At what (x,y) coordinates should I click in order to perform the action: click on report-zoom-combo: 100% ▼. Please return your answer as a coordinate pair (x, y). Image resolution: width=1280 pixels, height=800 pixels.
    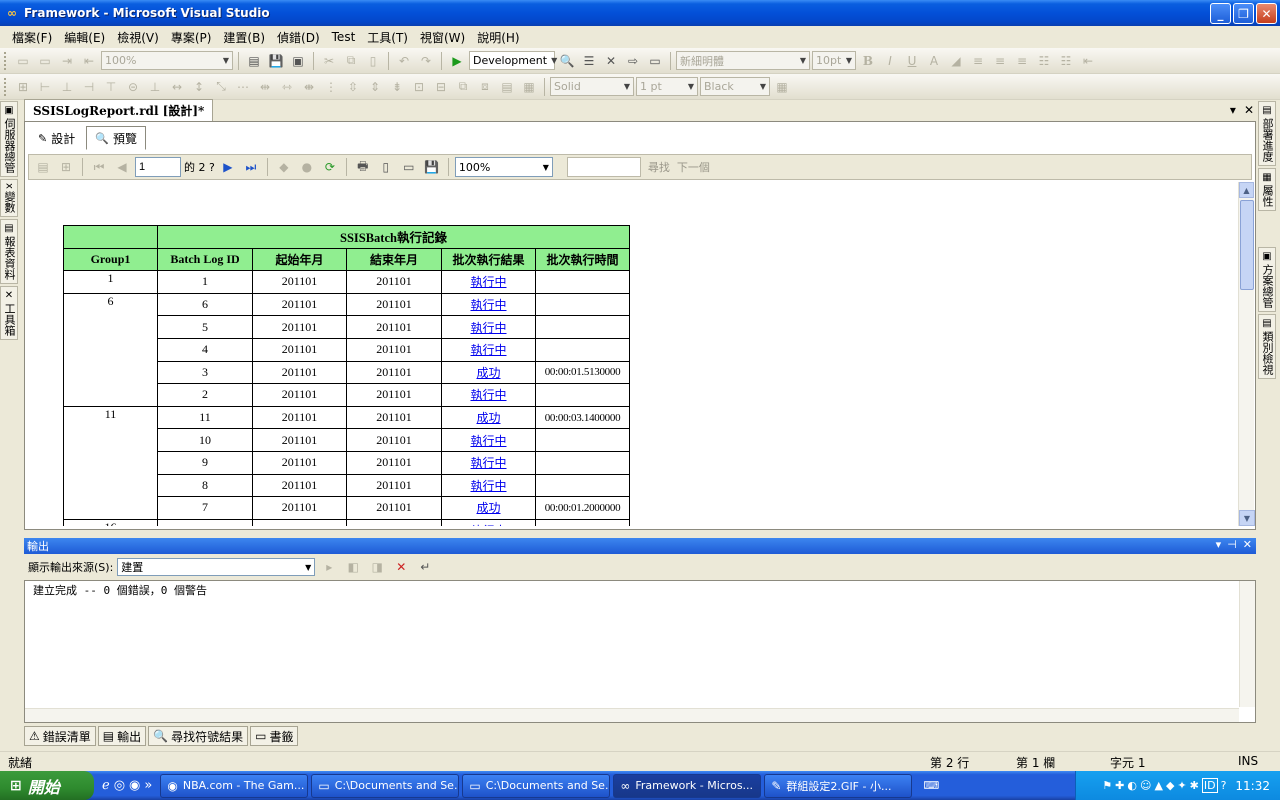
    Looking at the image, I should click on (503, 167).